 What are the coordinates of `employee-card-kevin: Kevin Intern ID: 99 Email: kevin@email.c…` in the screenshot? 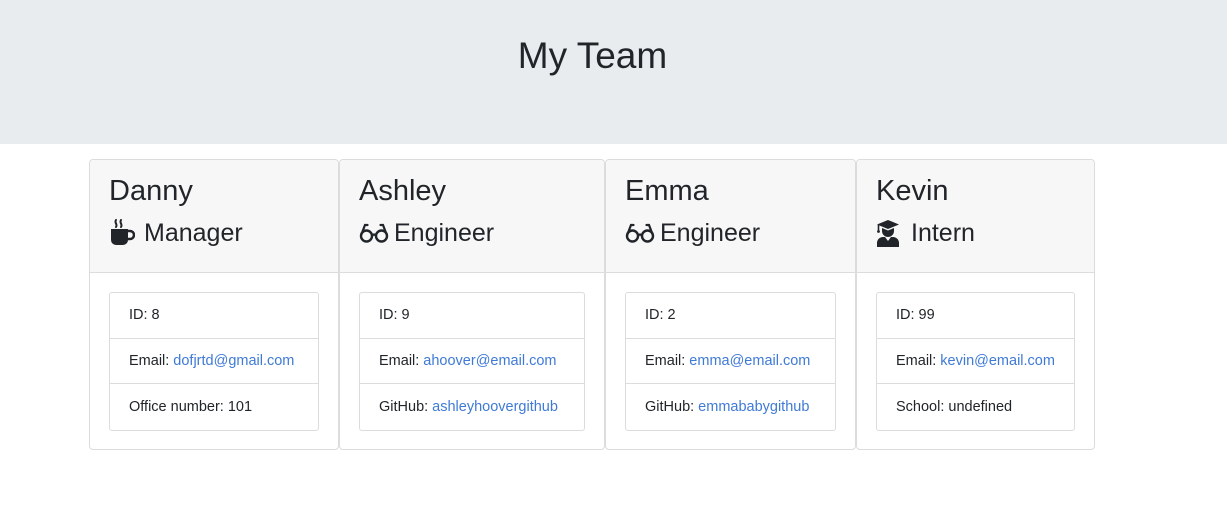 It's located at (975, 304).